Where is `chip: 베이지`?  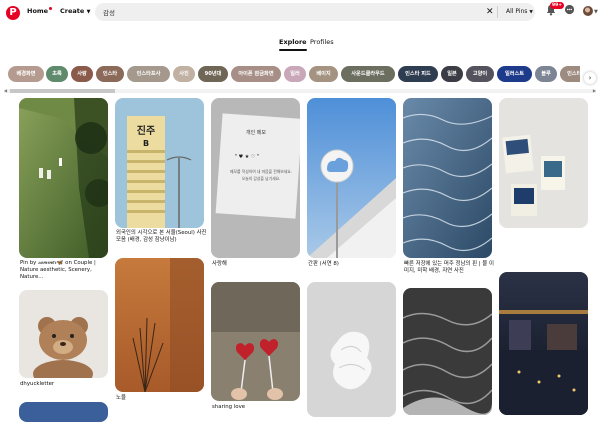 chip: 베이지 is located at coordinates (323, 74).